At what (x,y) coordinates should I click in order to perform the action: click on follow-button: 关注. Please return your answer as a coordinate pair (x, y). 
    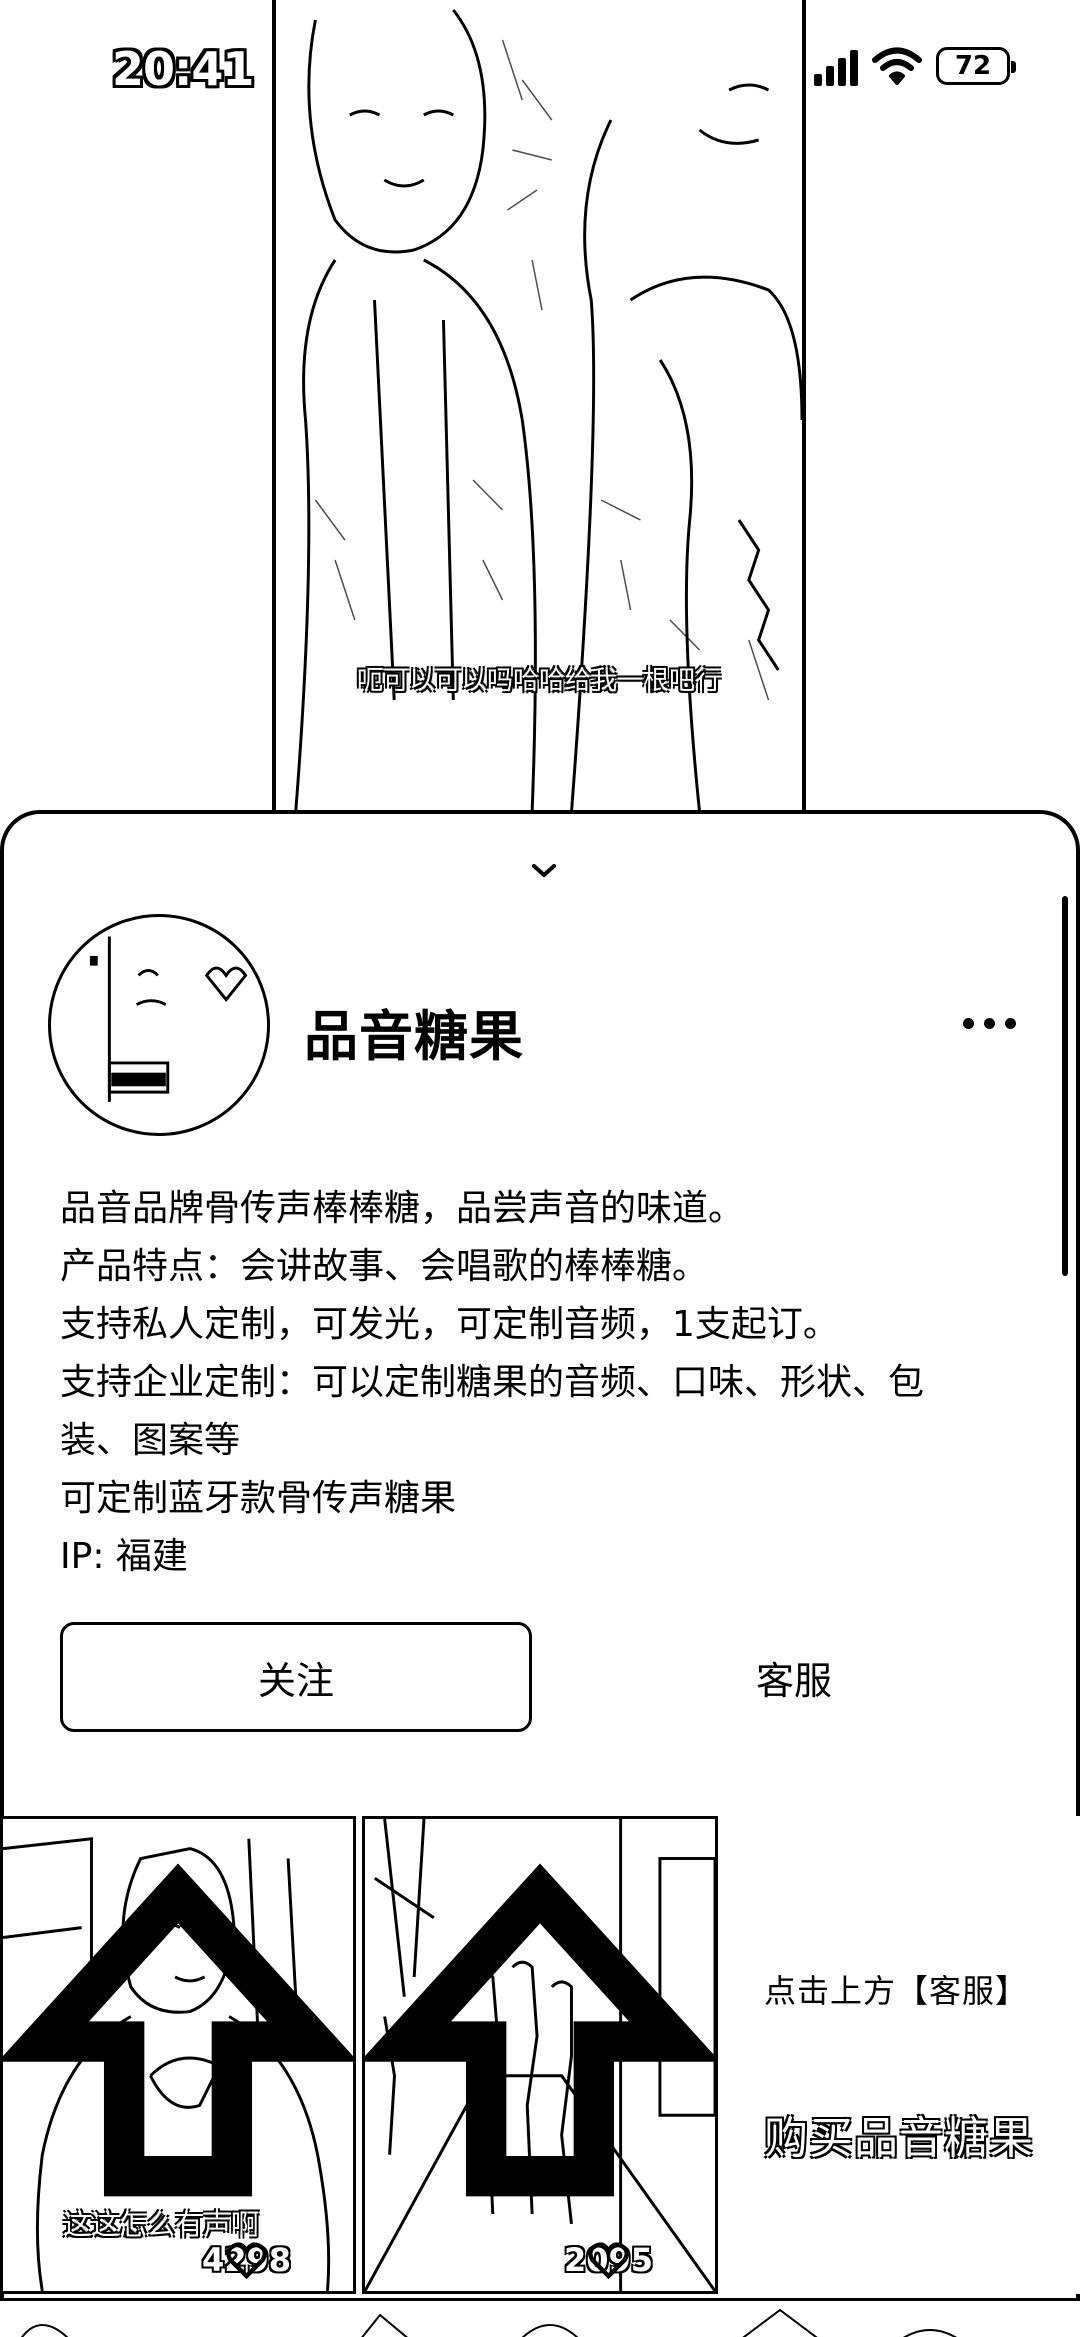
    Looking at the image, I should click on (296, 1677).